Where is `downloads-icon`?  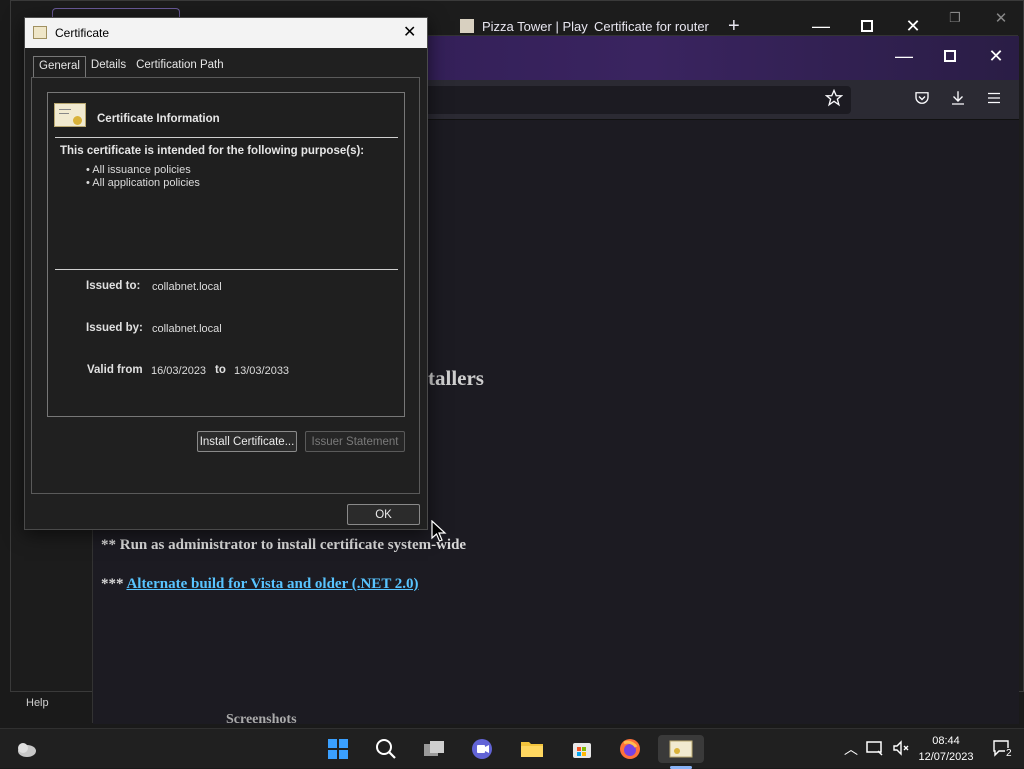 downloads-icon is located at coordinates (958, 100).